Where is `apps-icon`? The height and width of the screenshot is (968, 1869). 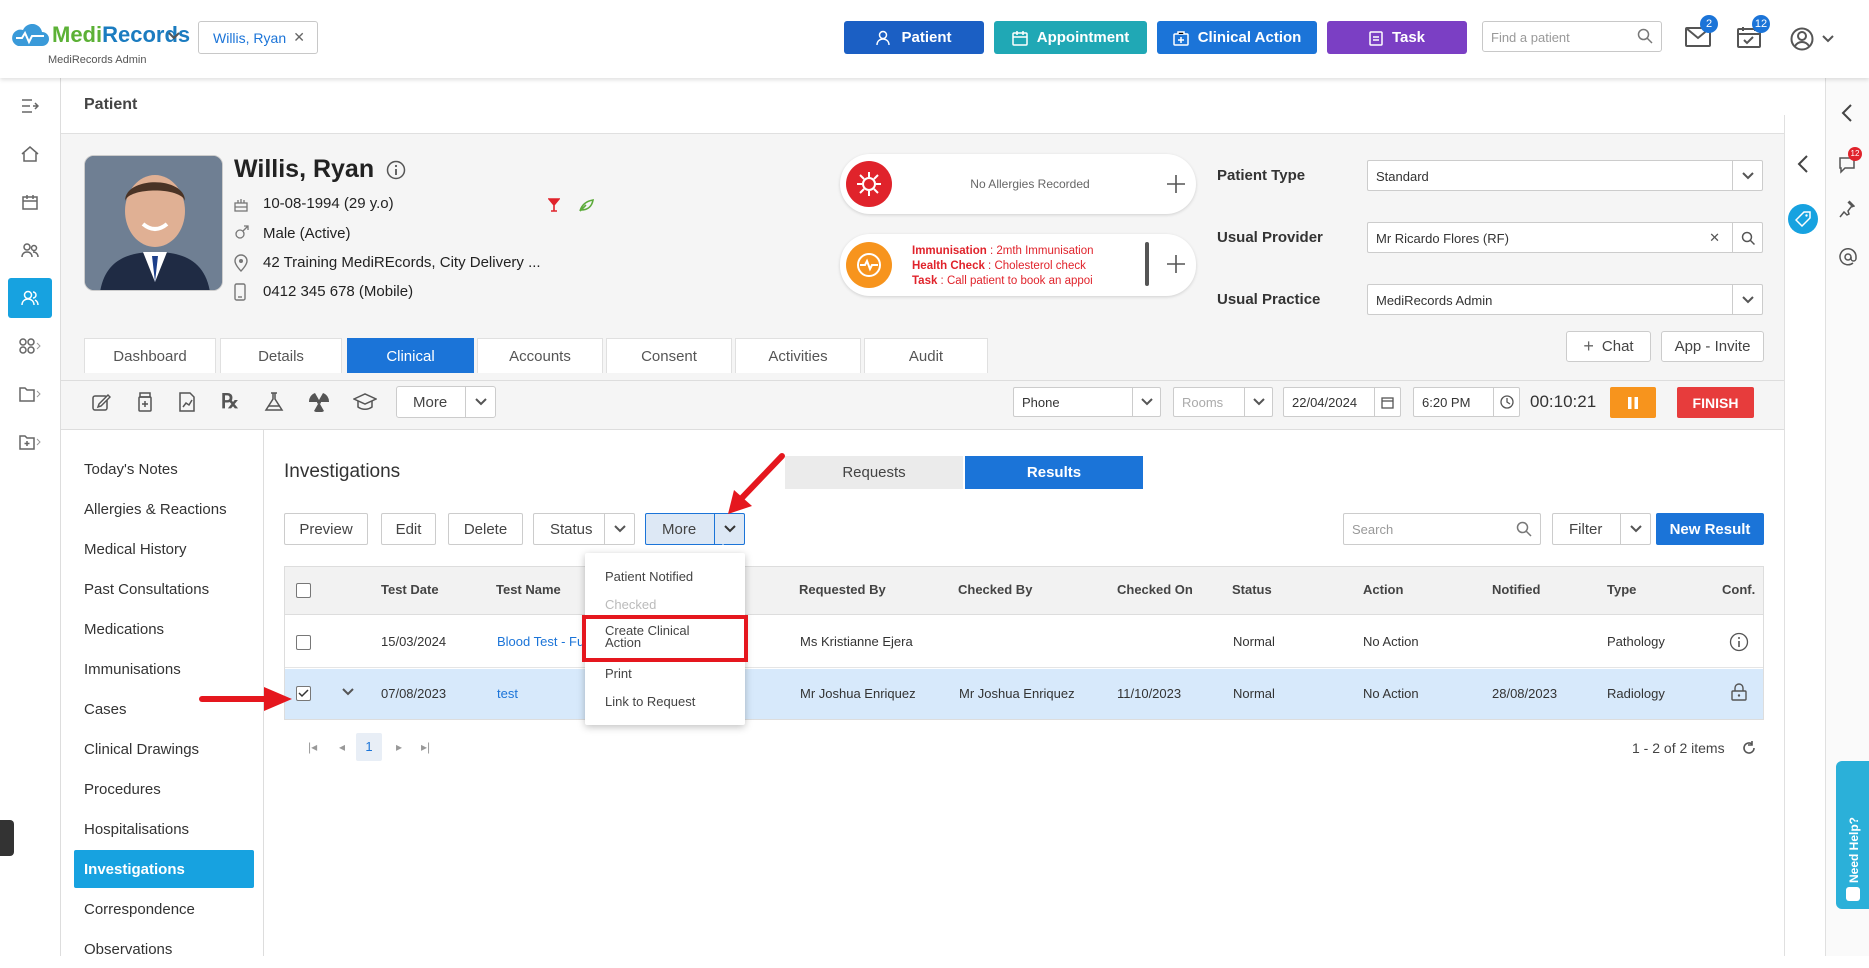
apps-icon is located at coordinates (30, 346).